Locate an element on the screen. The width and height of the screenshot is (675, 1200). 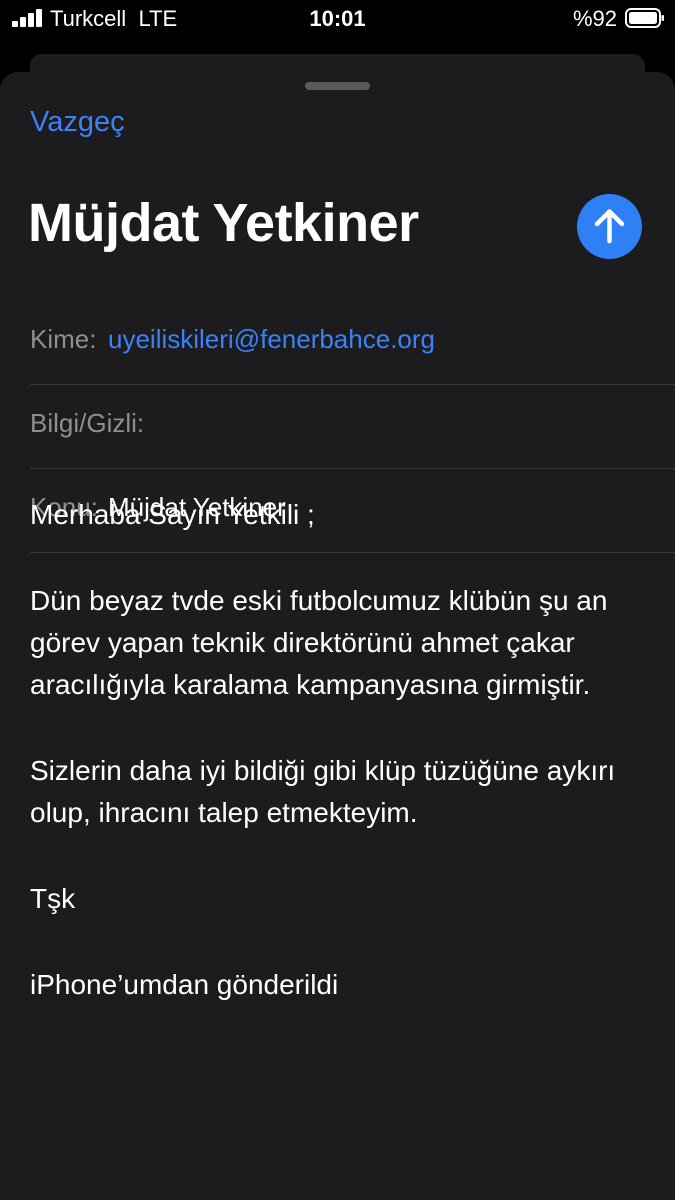
to-label: Kime: is located at coordinates (63, 339).